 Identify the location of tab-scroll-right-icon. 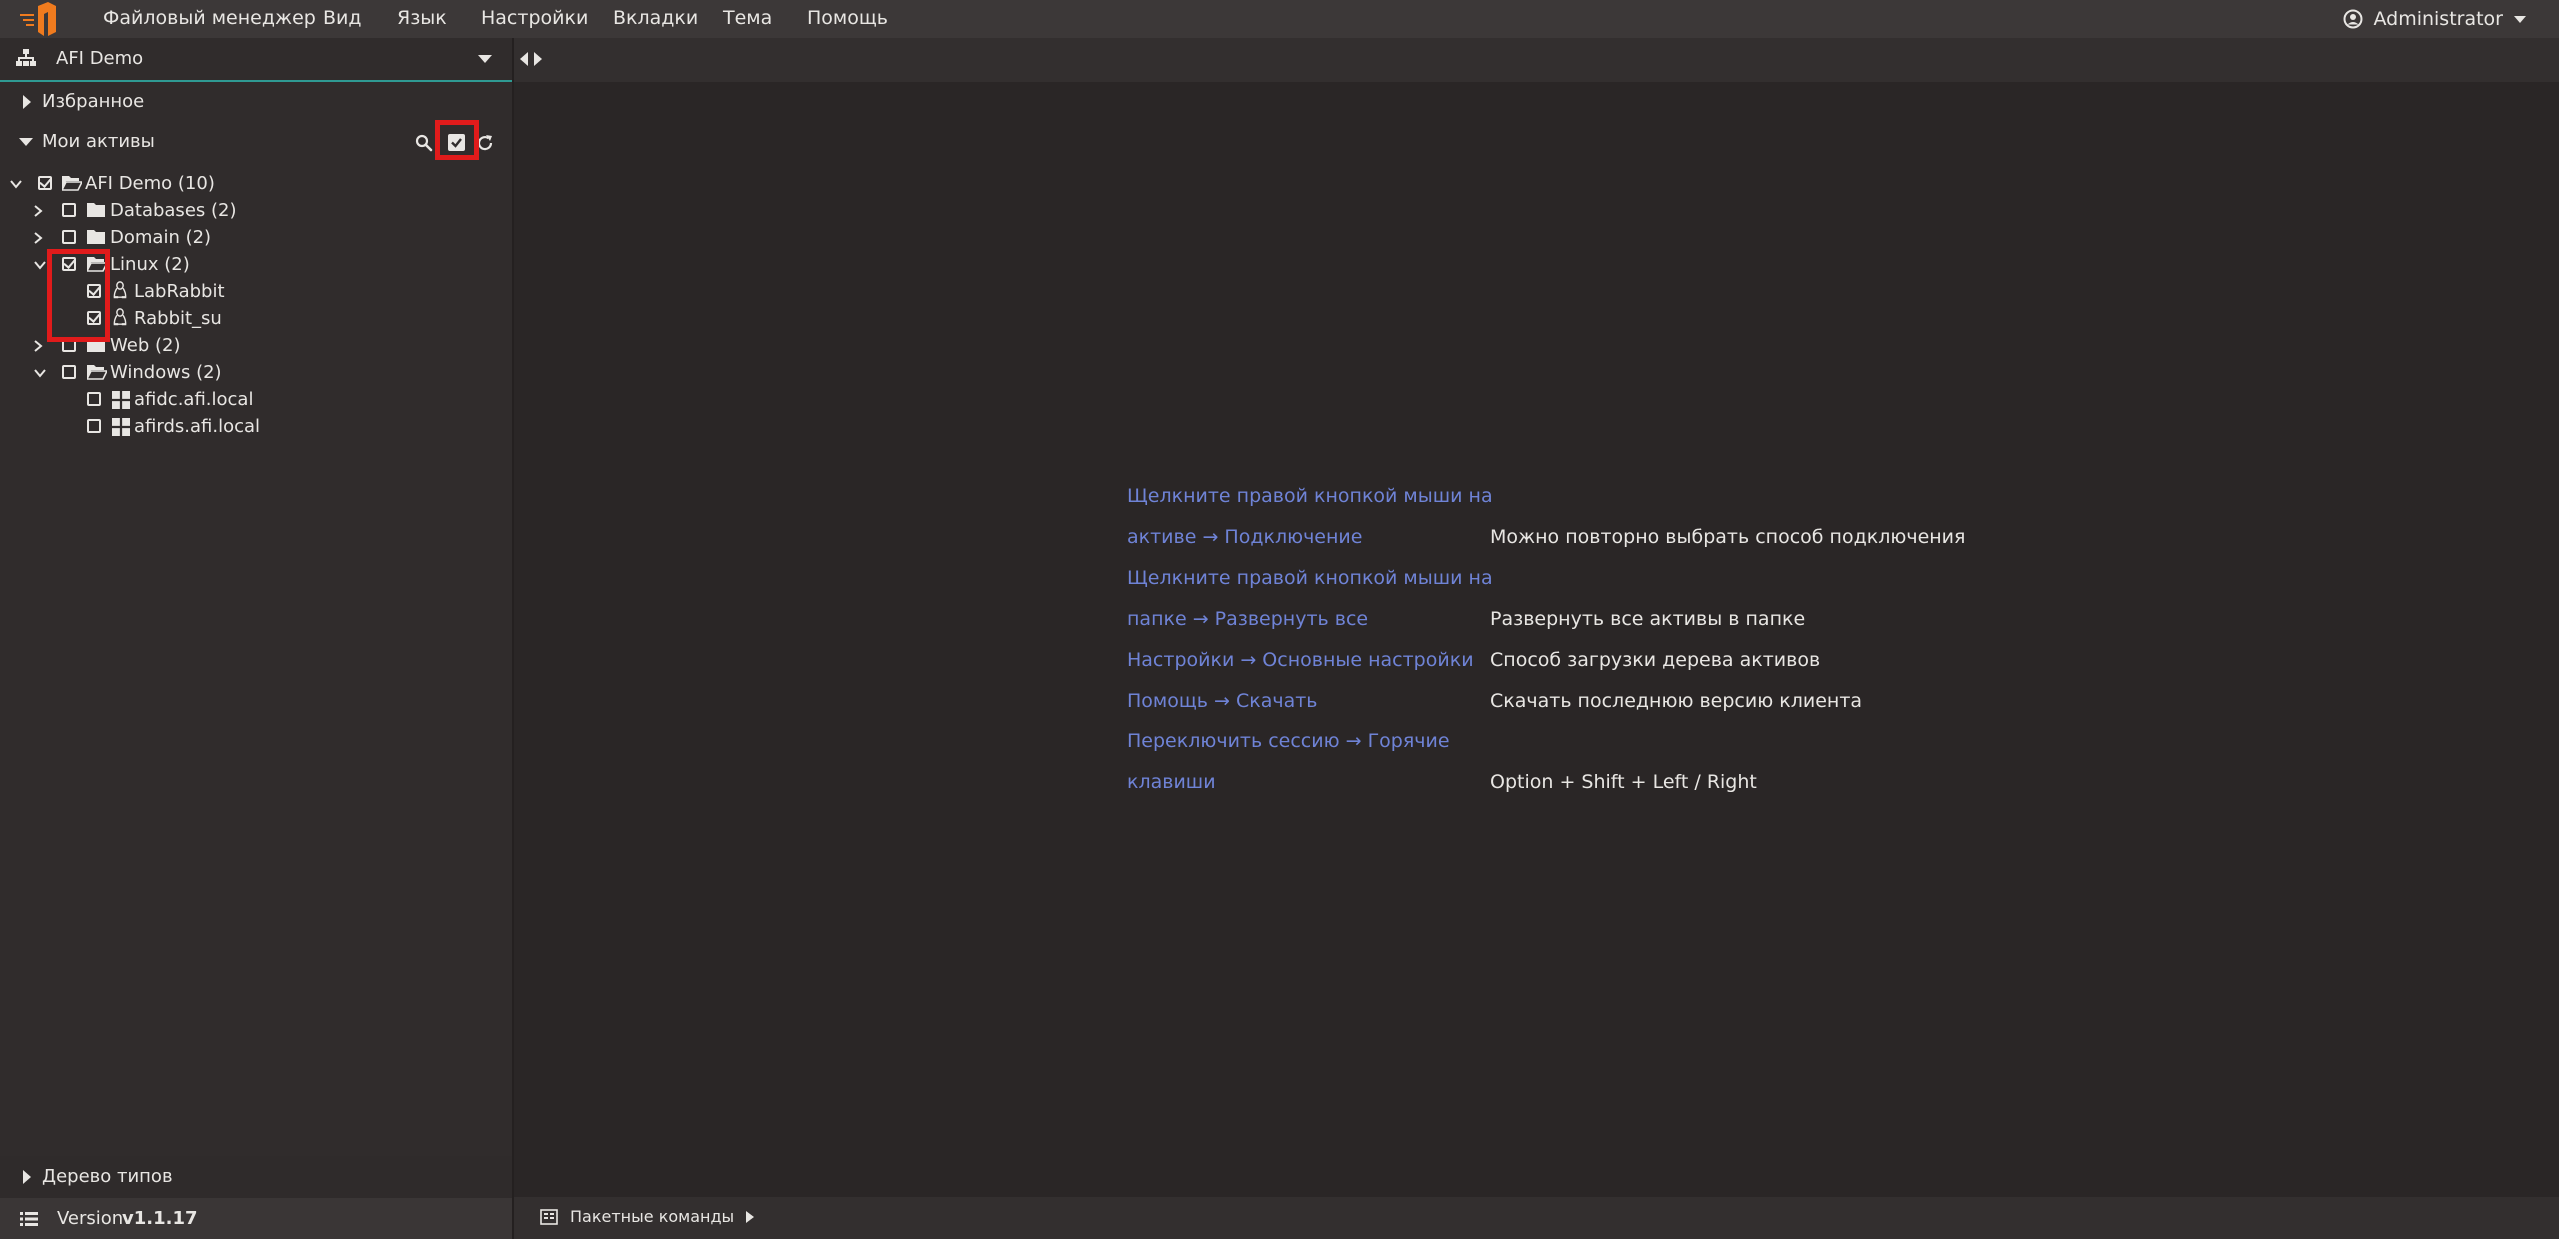
(538, 59).